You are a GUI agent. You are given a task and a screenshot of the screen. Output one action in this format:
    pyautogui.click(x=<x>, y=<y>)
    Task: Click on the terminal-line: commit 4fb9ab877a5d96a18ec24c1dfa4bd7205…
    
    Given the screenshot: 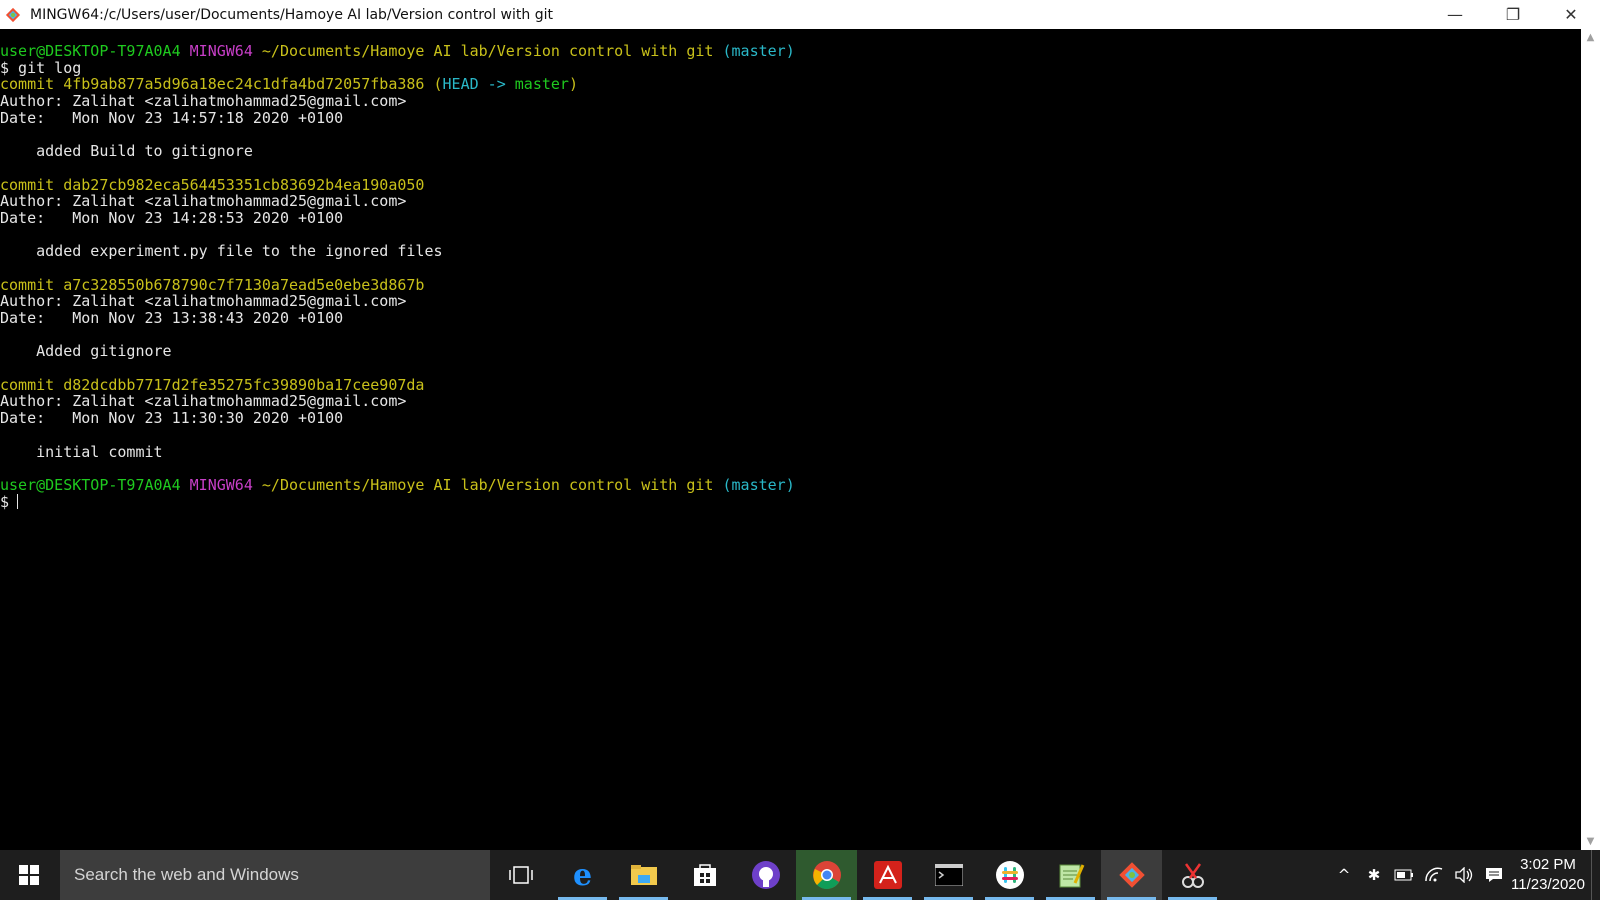 What is the action you would take?
    pyautogui.click(x=790, y=84)
    